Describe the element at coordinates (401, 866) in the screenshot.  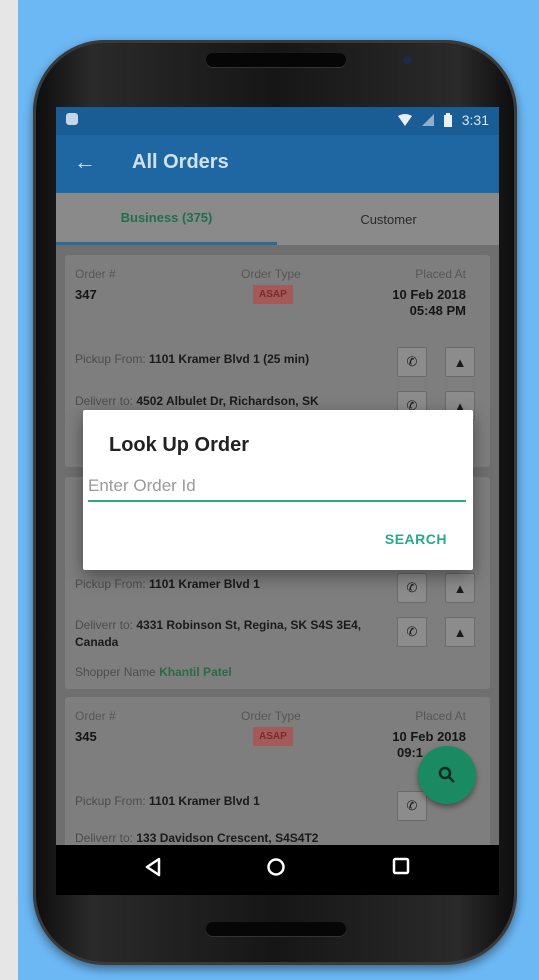
I see `recents-nav-icon` at that location.